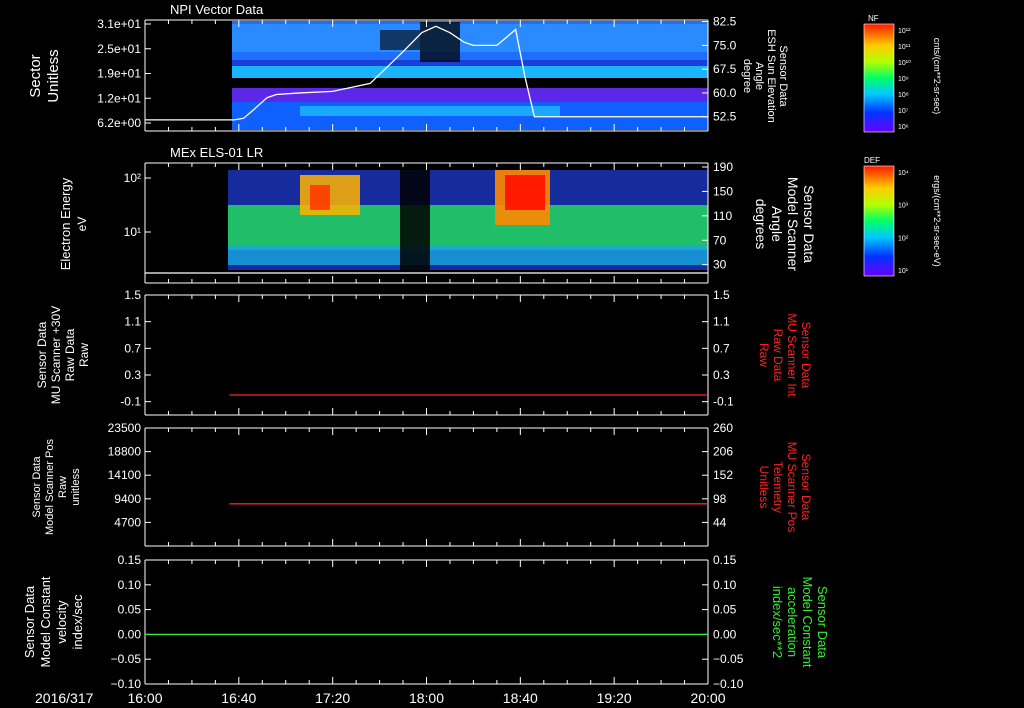 The image size is (1024, 708). I want to click on panel-2-y2-tick-label: 30, so click(720, 265).